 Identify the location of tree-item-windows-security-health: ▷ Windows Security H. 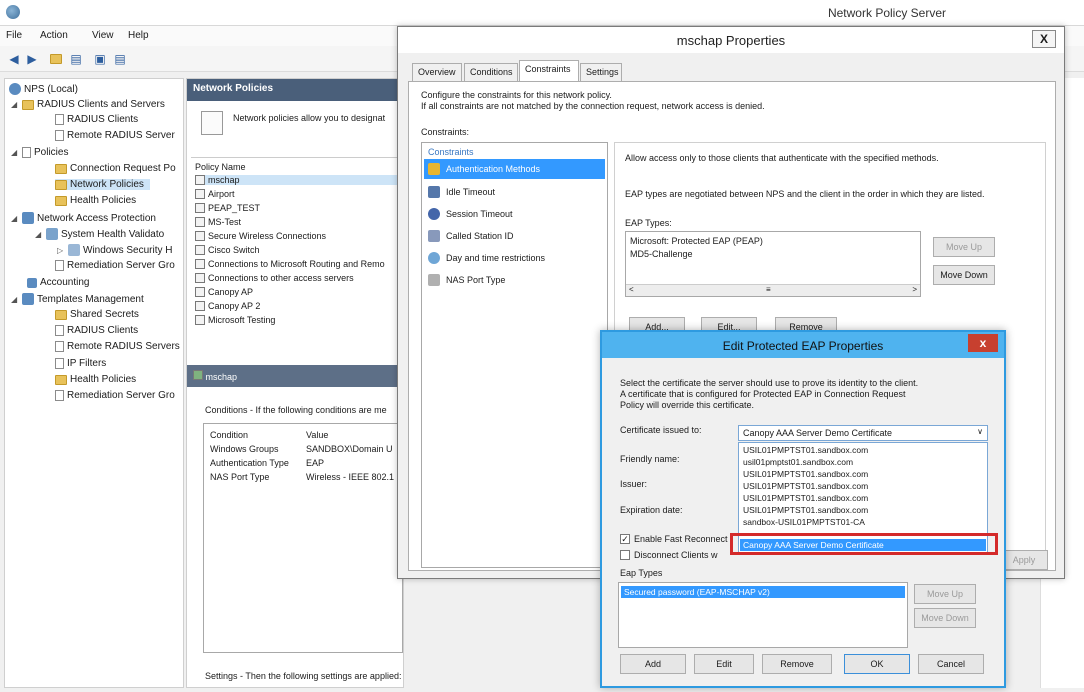
(114, 250).